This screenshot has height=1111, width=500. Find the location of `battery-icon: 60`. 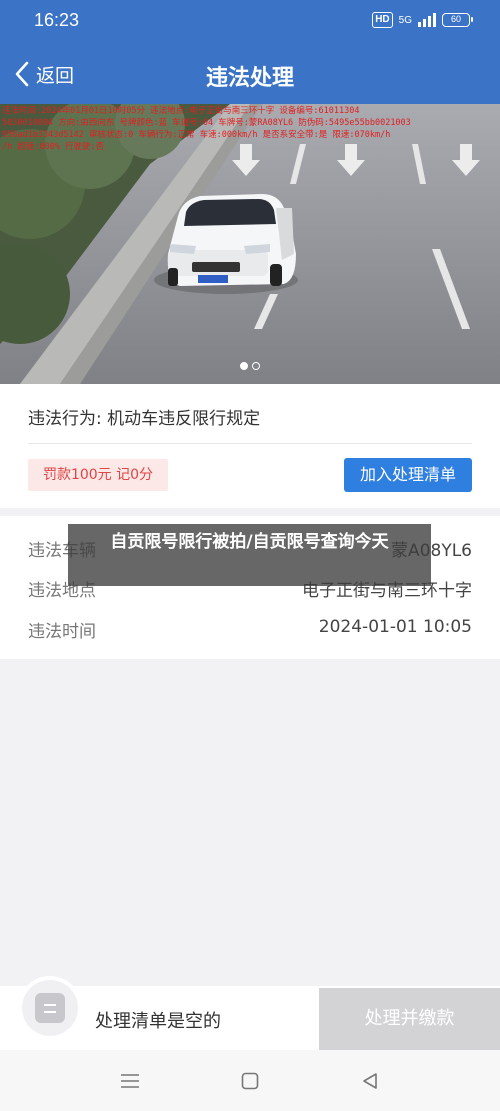

battery-icon: 60 is located at coordinates (457, 20).